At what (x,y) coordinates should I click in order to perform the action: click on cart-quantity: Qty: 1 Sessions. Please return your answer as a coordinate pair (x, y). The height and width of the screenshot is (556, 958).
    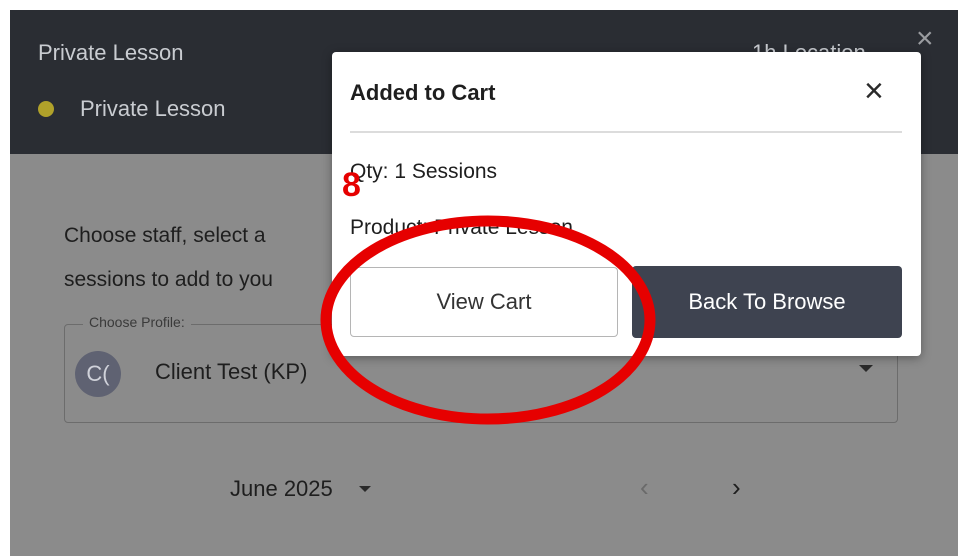
    Looking at the image, I should click on (424, 171).